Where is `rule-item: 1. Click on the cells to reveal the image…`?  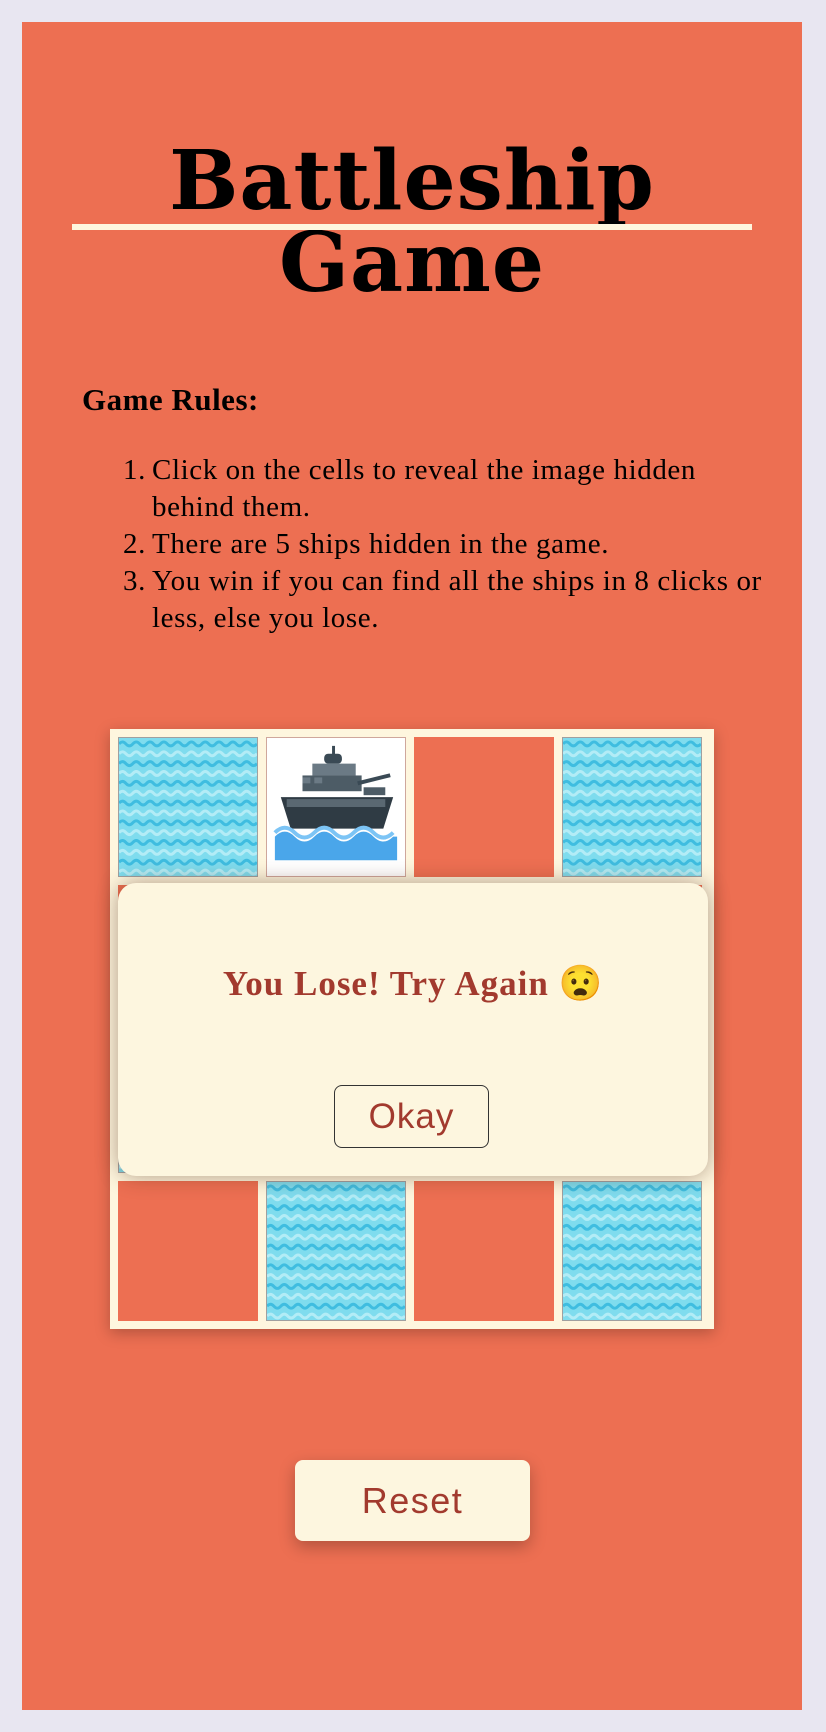 rule-item: 1. Click on the cells to reveal the image… is located at coordinates (410, 488).